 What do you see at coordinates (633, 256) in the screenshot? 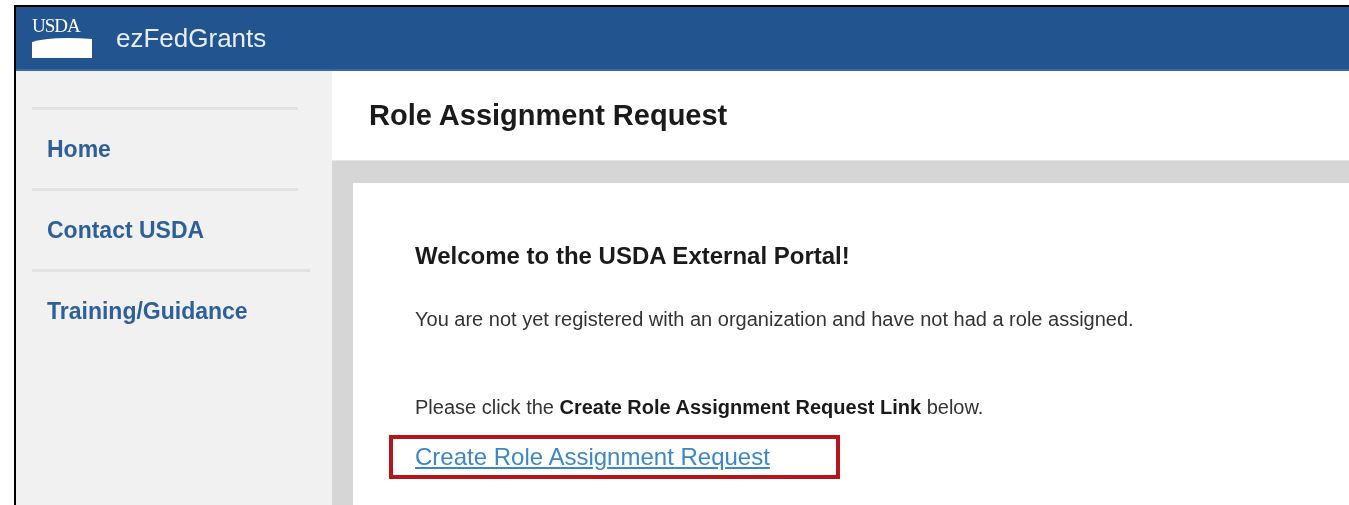
I see `welcome-heading: Welcome to the USDA External Portal!` at bounding box center [633, 256].